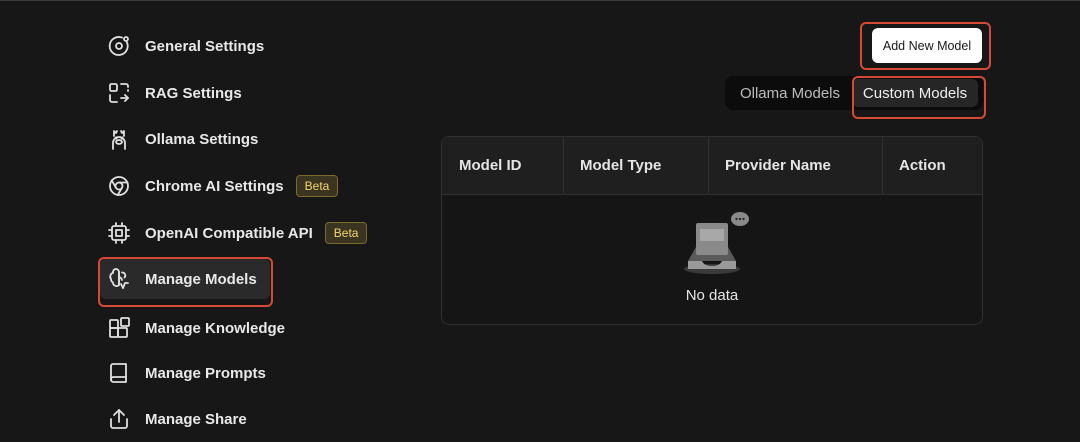  I want to click on add-new-model-button: Add New Model, so click(927, 45).